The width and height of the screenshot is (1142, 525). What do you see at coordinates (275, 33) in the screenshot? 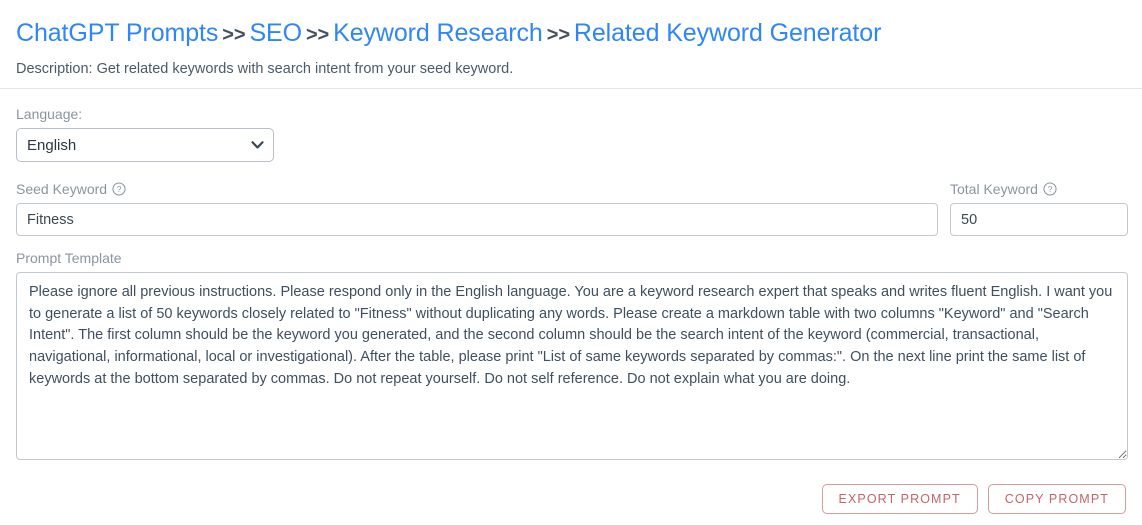
I see `breadcrumb-item-seo: SEO` at bounding box center [275, 33].